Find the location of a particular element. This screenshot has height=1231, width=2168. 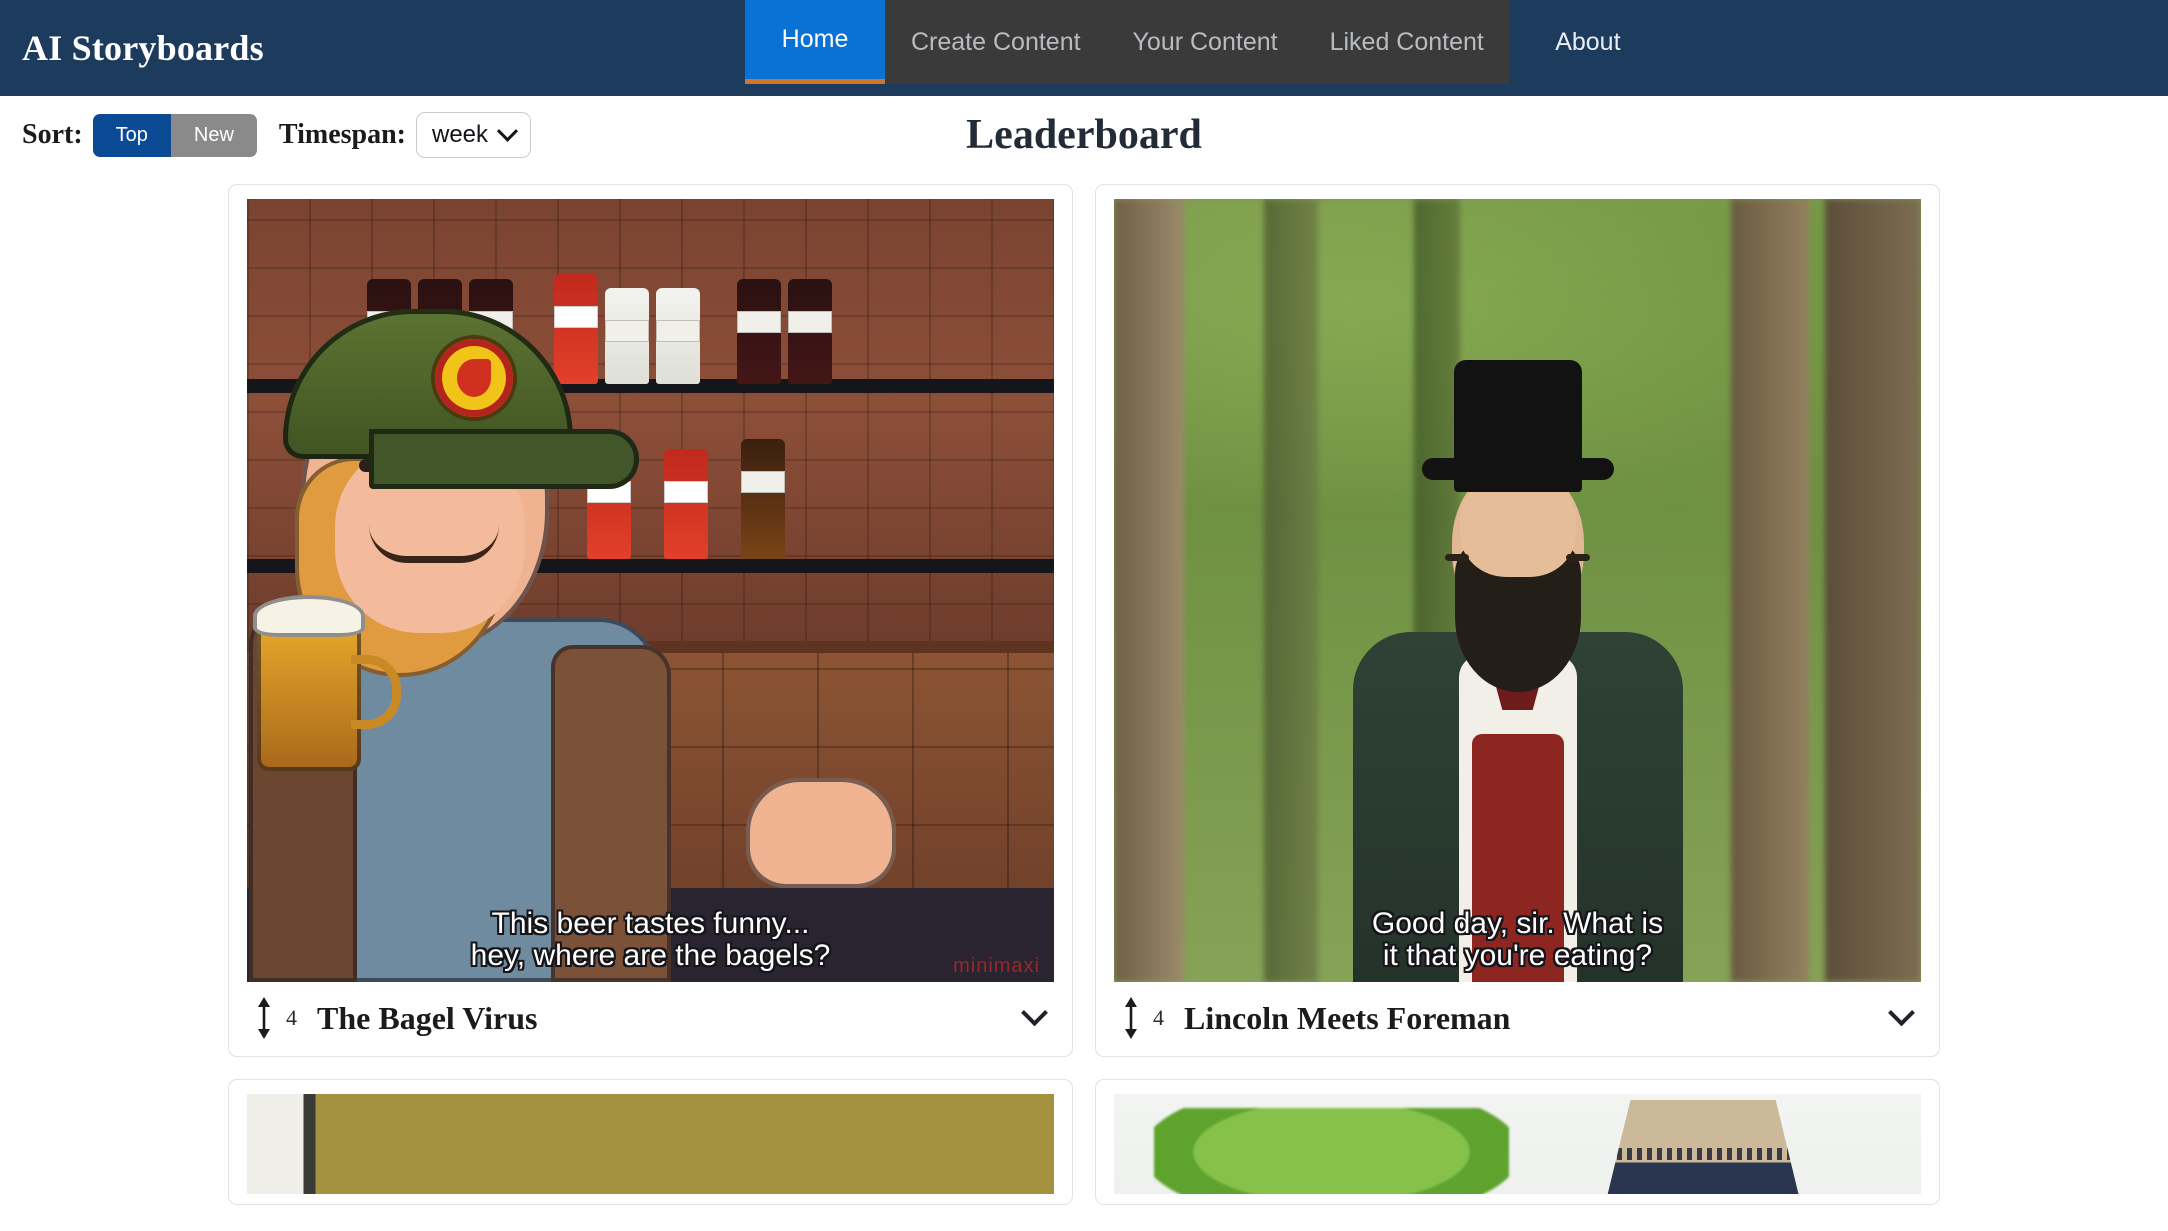

tab-liked-content: Liked Content is located at coordinates (1406, 42).